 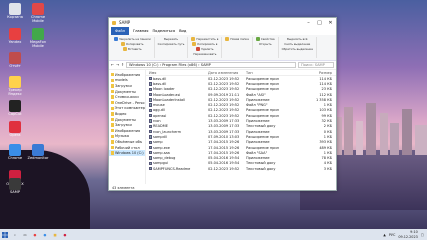 What do you see at coordinates (171, 44) in the screenshot?
I see `copy-path-button: Скопировать путь` at bounding box center [171, 44].